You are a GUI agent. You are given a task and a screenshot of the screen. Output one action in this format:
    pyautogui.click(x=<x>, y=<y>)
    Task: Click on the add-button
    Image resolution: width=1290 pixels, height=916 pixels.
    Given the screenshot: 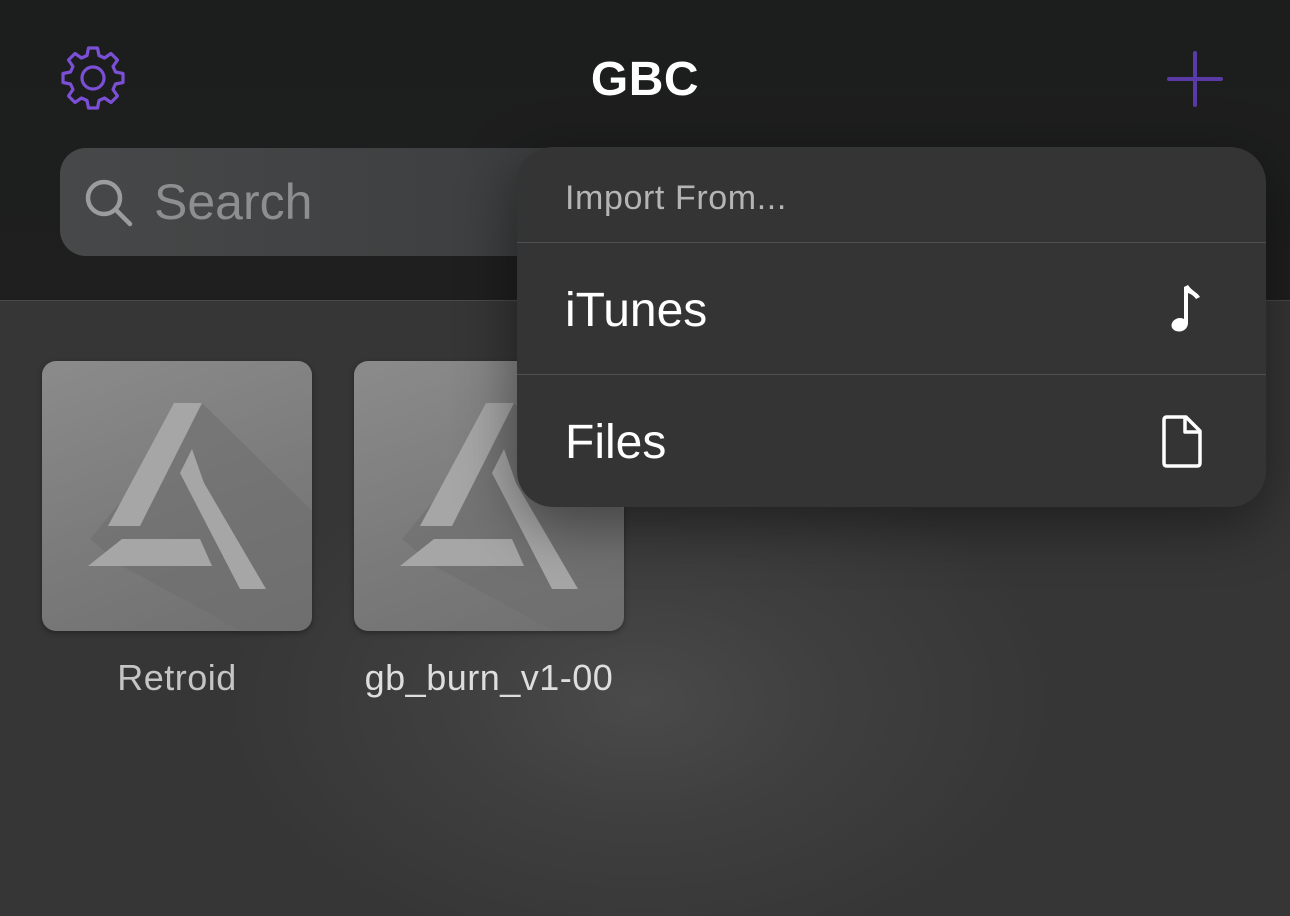 What is the action you would take?
    pyautogui.click(x=1195, y=79)
    